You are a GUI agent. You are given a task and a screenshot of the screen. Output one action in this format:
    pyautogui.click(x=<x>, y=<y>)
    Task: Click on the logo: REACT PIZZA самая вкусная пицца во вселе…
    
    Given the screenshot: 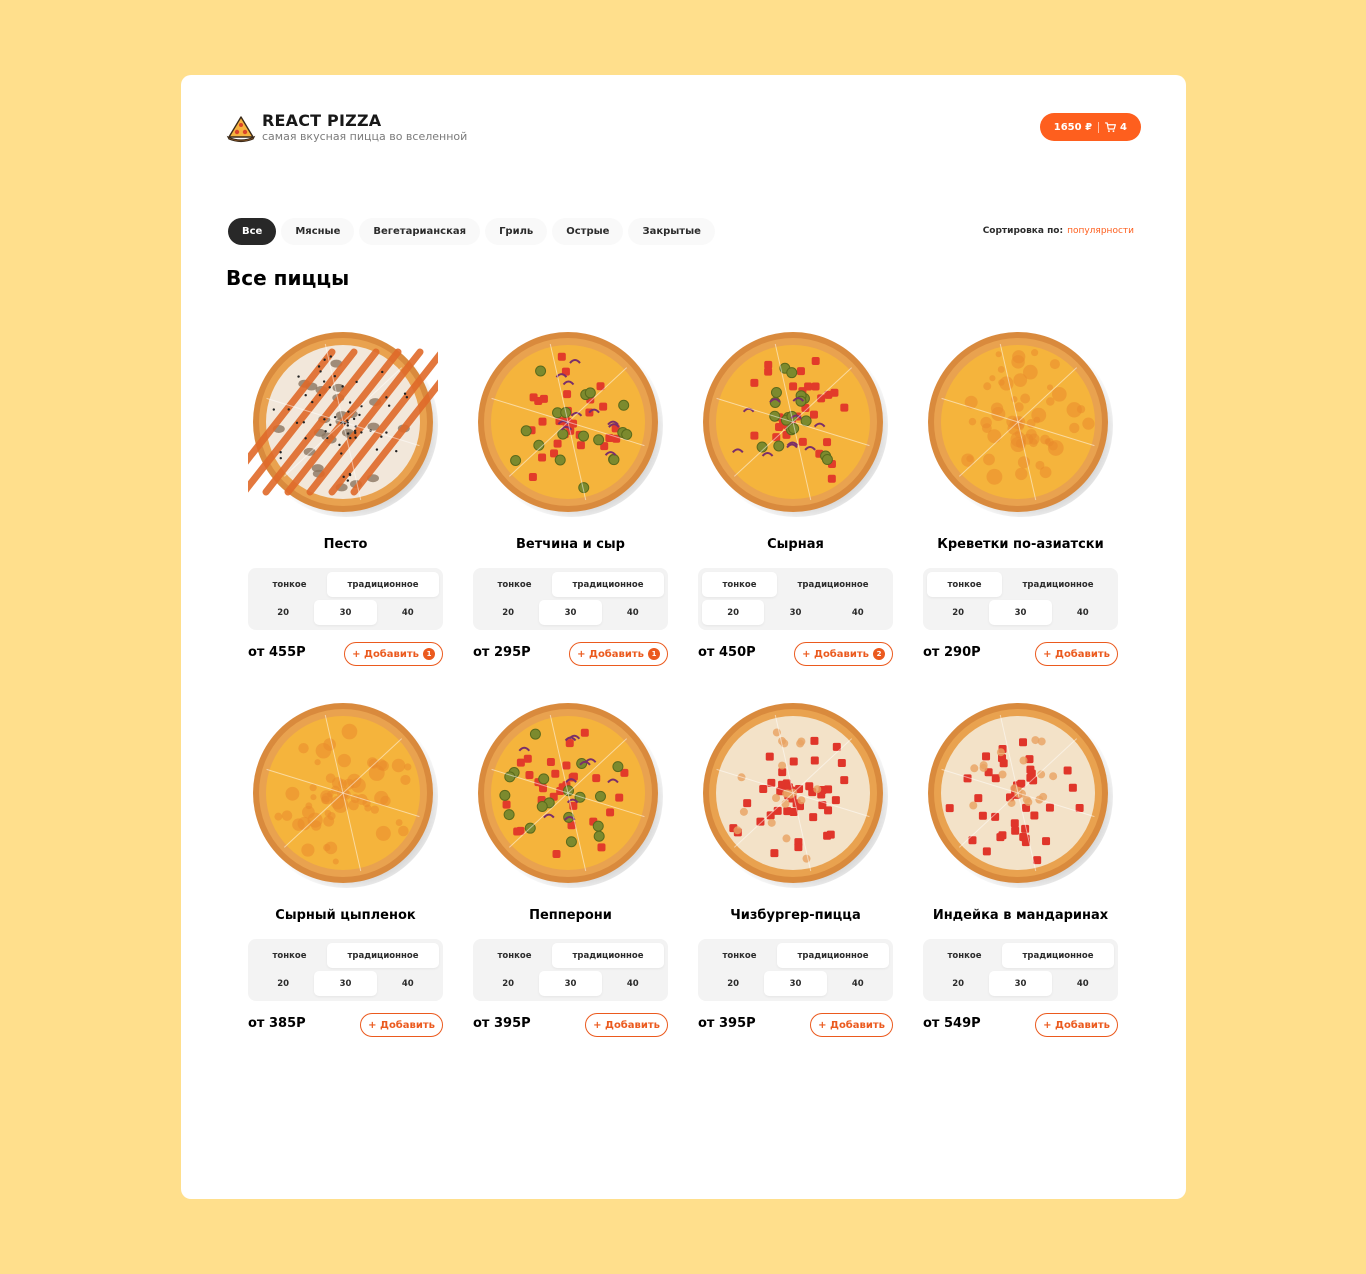 What is the action you would take?
    pyautogui.click(x=346, y=127)
    